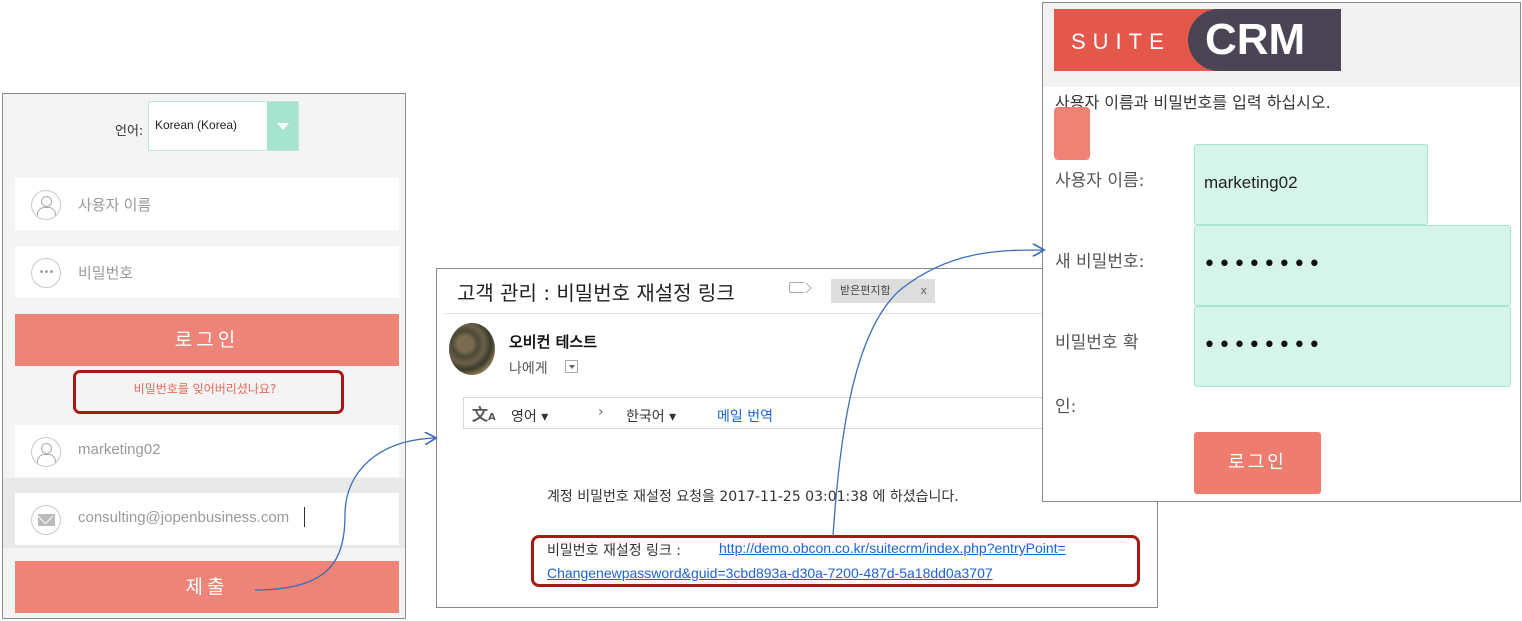 The height and width of the screenshot is (621, 1522). What do you see at coordinates (344, 514) in the screenshot?
I see `arrow-submit-to-email` at bounding box center [344, 514].